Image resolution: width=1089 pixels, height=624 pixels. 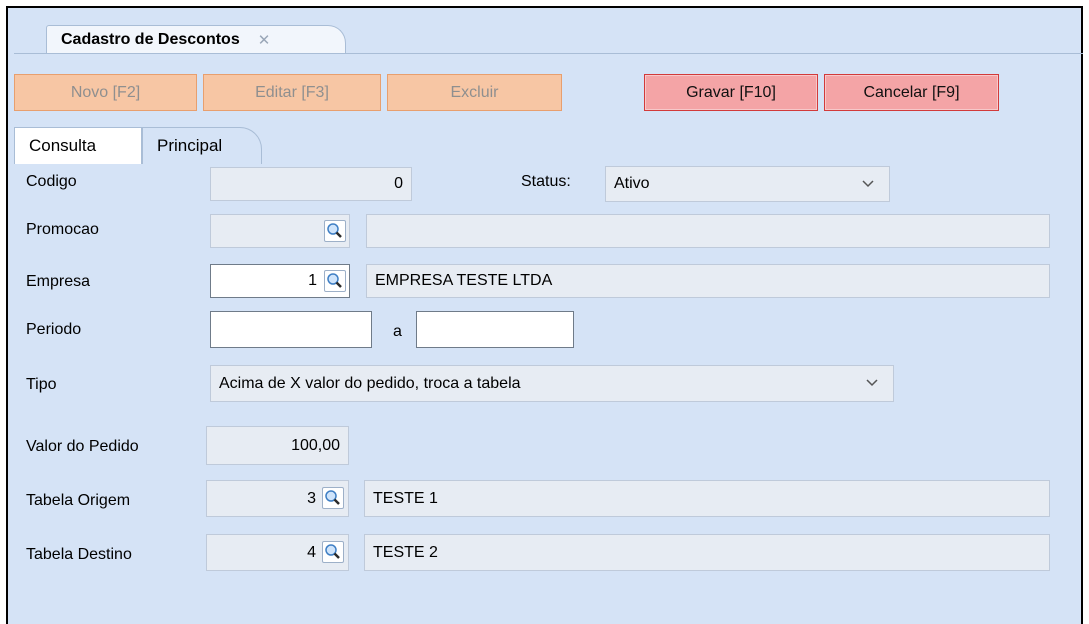 What do you see at coordinates (747, 184) in the screenshot?
I see `status-select: Ativo` at bounding box center [747, 184].